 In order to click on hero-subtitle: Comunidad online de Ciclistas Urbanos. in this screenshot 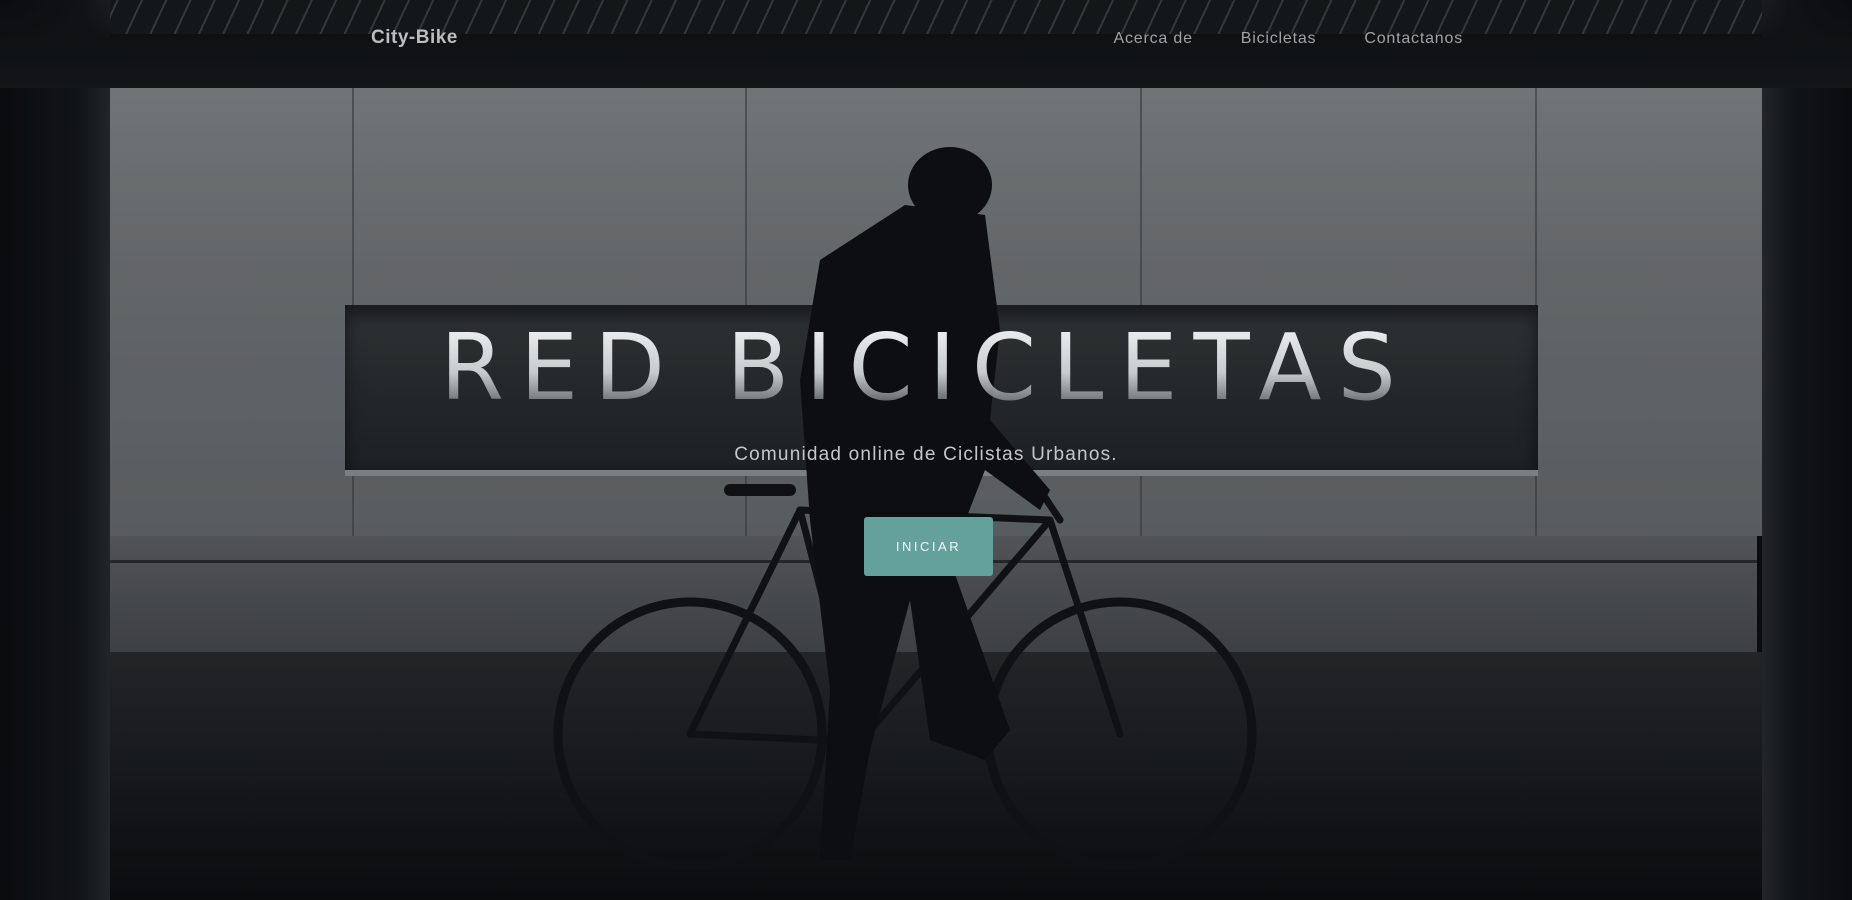, I will do `click(926, 454)`.